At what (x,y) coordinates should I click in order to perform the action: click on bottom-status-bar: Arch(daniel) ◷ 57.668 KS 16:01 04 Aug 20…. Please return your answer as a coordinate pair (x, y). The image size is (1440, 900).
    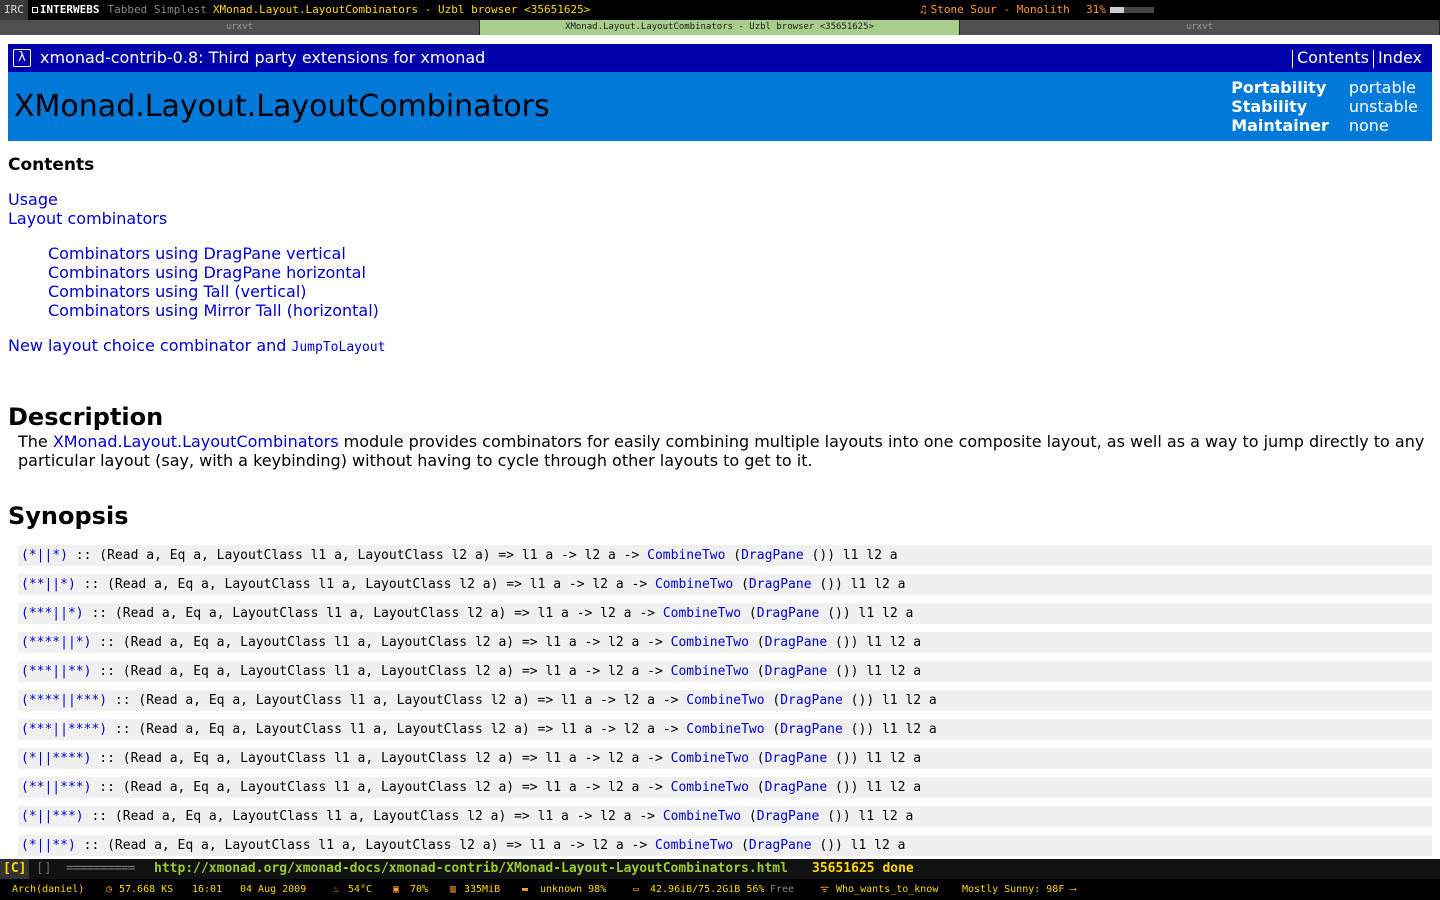
    Looking at the image, I should click on (720, 889).